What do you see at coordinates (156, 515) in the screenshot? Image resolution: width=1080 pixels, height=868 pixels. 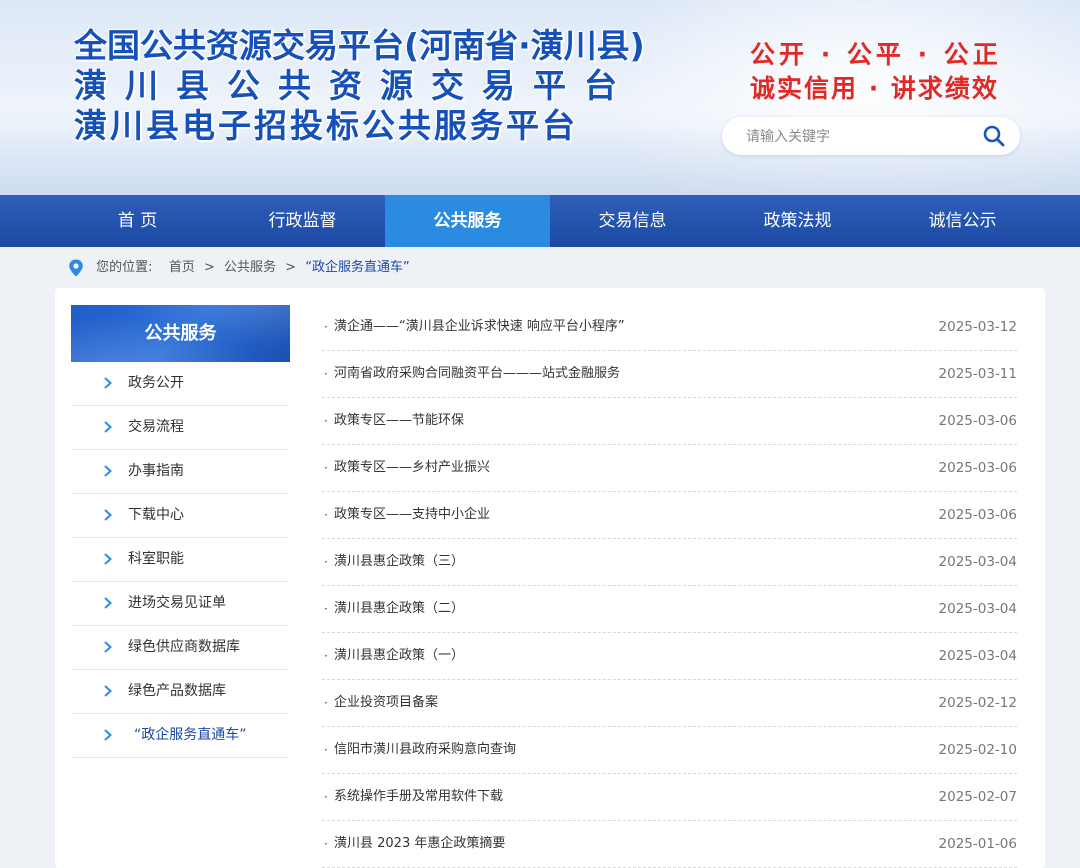 I see `sidebar-item-label: 下载中心` at bounding box center [156, 515].